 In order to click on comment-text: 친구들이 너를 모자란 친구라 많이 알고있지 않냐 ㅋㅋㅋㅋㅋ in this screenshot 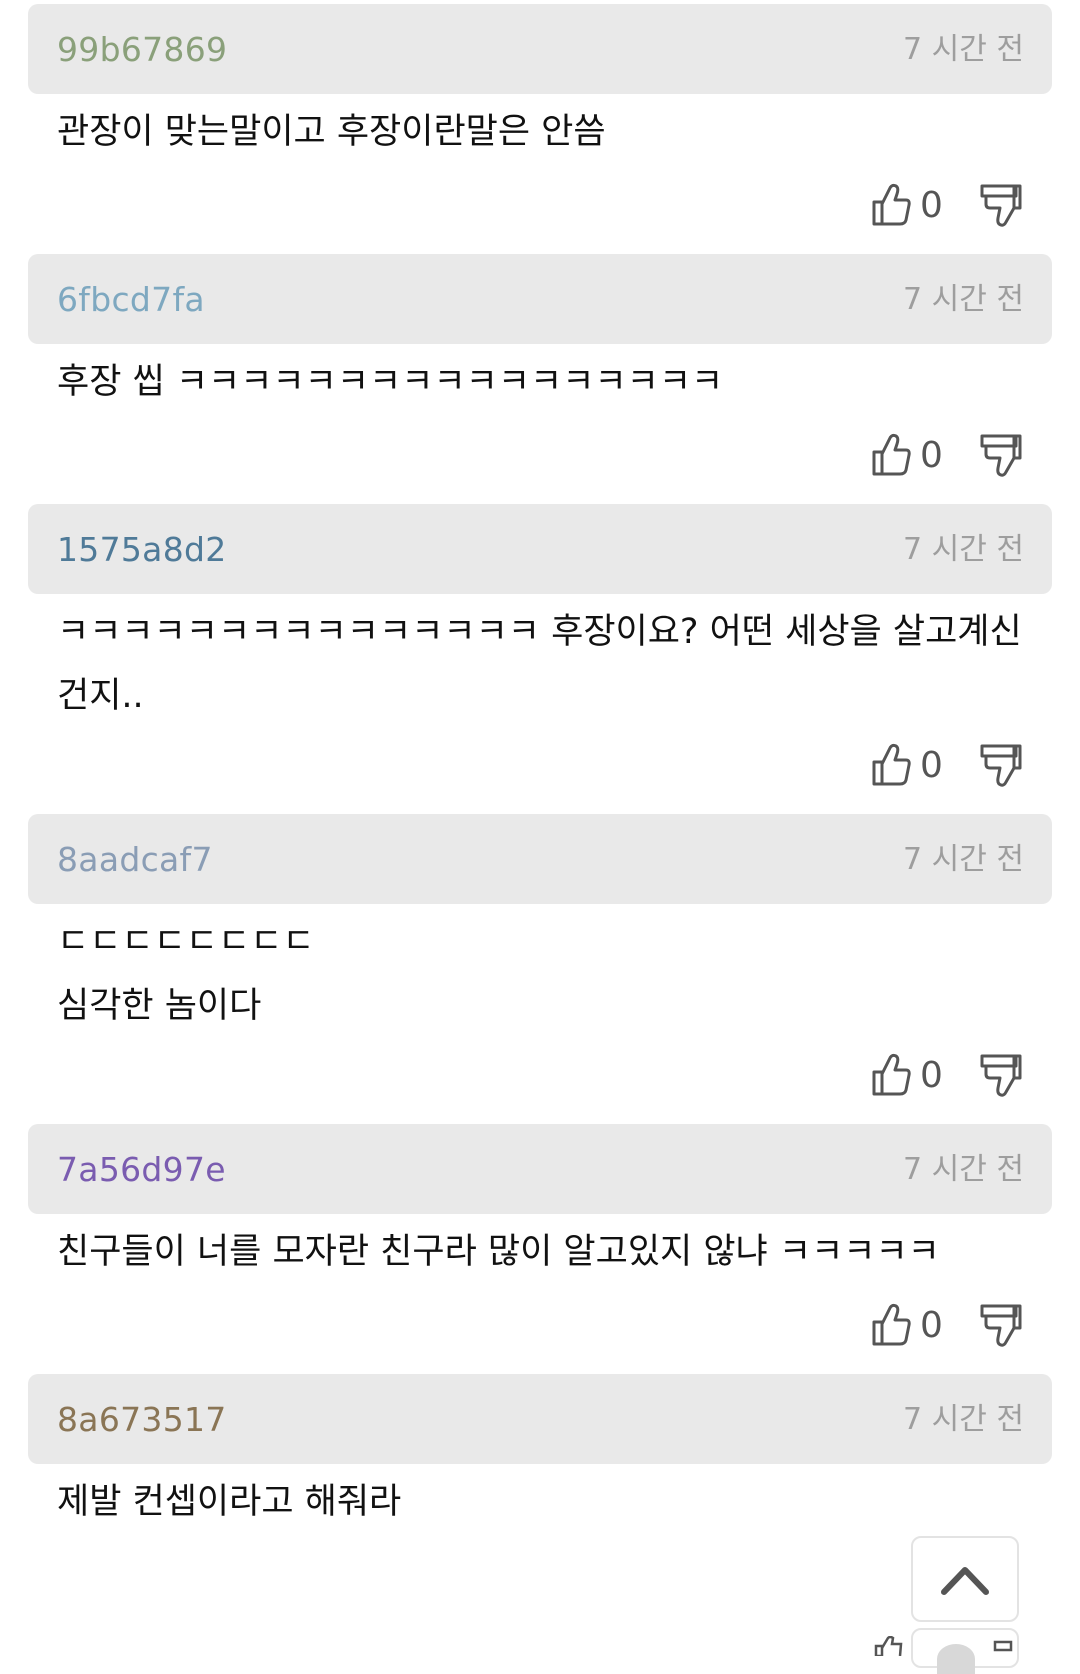, I will do `click(498, 1252)`.